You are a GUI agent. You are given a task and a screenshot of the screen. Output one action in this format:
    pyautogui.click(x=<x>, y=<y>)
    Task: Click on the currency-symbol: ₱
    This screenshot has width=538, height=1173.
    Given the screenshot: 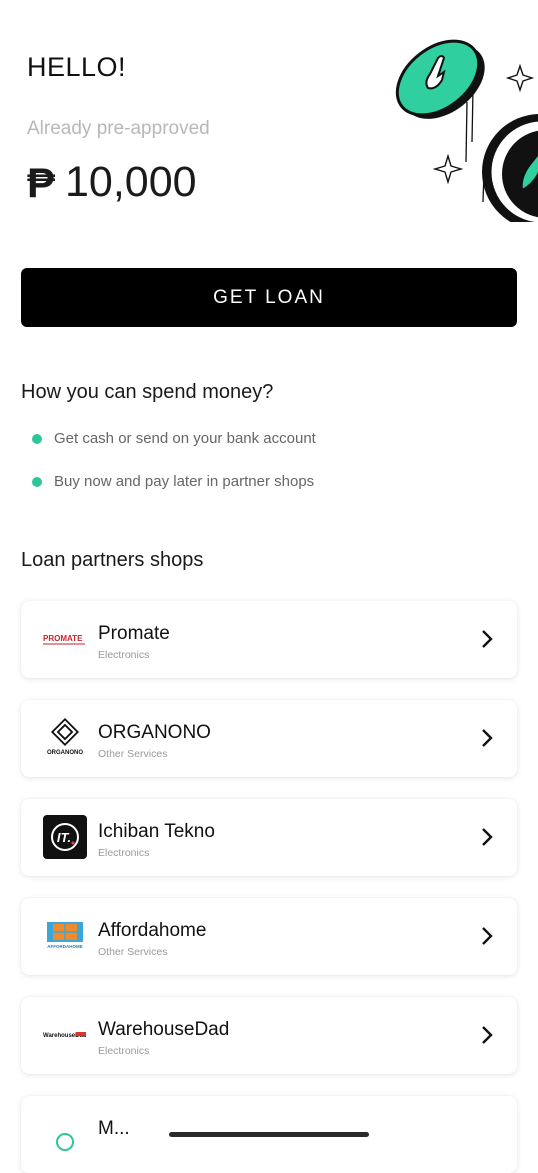 What is the action you would take?
    pyautogui.click(x=41, y=182)
    